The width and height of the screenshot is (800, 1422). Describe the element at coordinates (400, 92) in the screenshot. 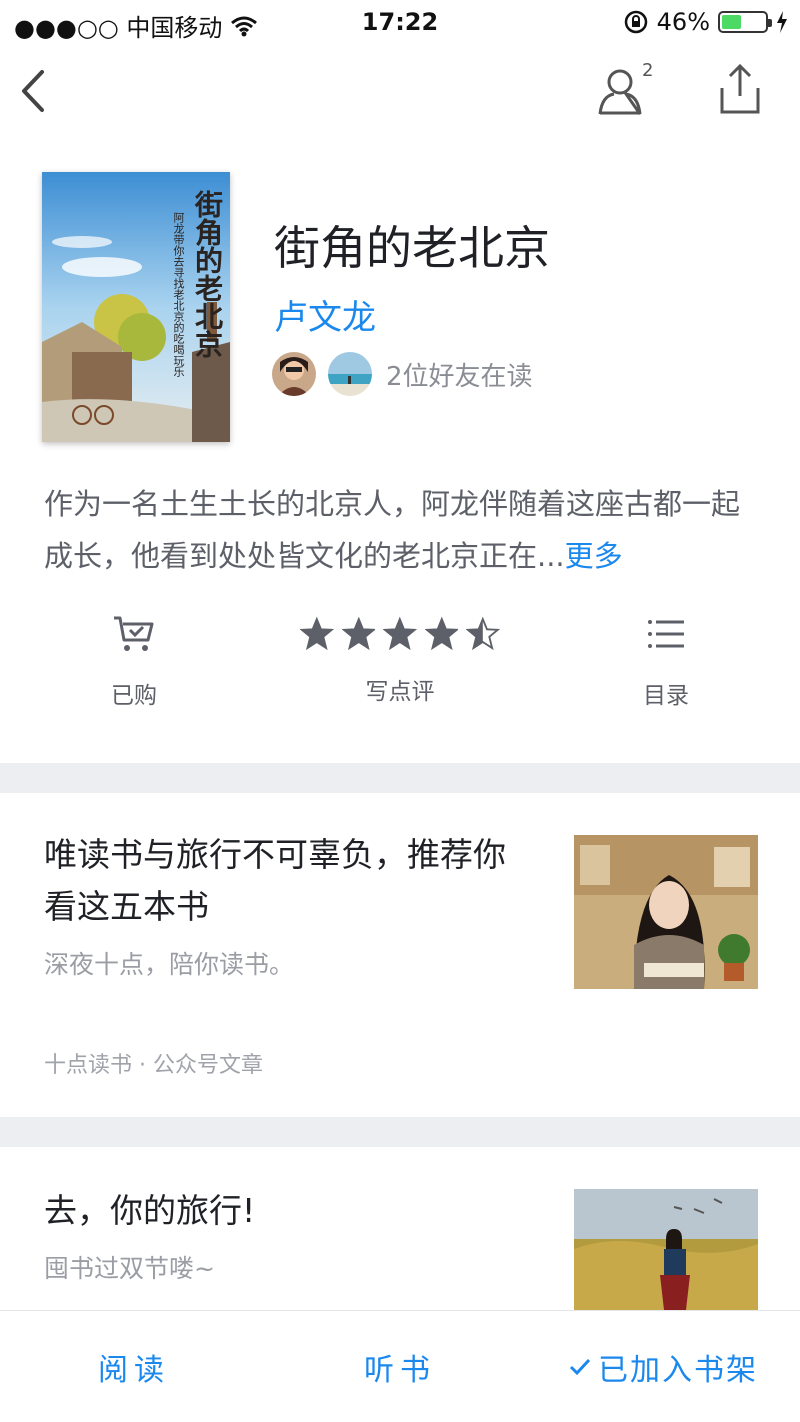

I see `nav-bar: 2` at that location.